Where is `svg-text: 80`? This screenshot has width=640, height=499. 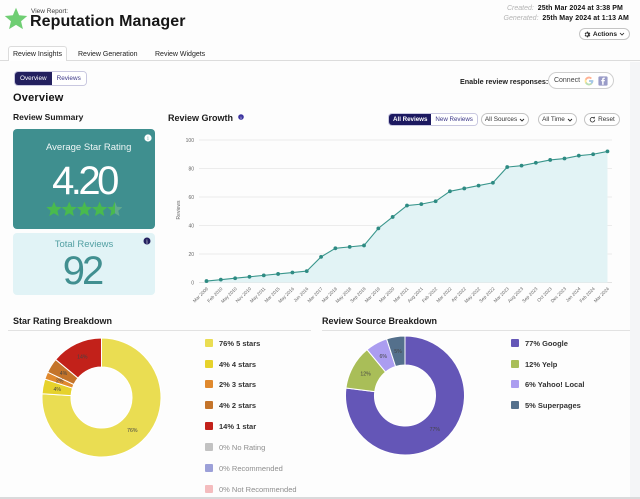
svg-text: 80 is located at coordinates (191, 169).